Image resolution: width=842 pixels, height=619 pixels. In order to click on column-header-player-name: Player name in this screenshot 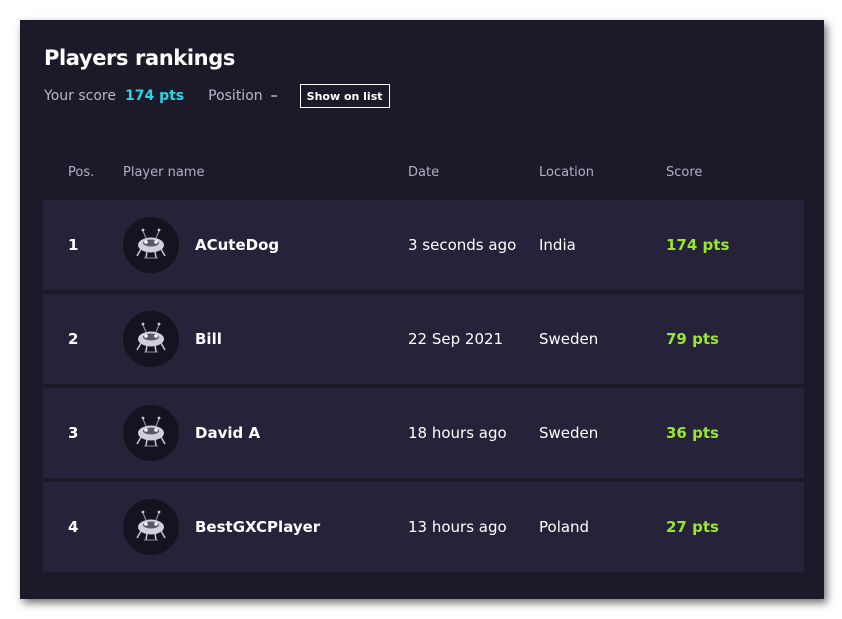, I will do `click(164, 172)`.